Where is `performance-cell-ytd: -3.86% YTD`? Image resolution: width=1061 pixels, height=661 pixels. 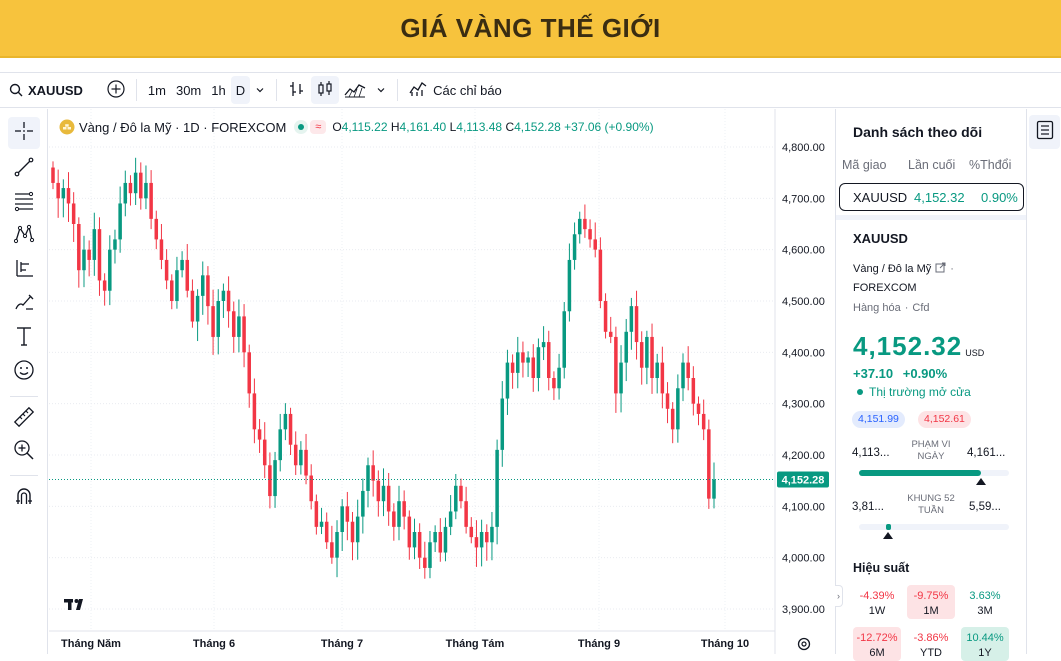
performance-cell-ytd: -3.86% YTD is located at coordinates (931, 644).